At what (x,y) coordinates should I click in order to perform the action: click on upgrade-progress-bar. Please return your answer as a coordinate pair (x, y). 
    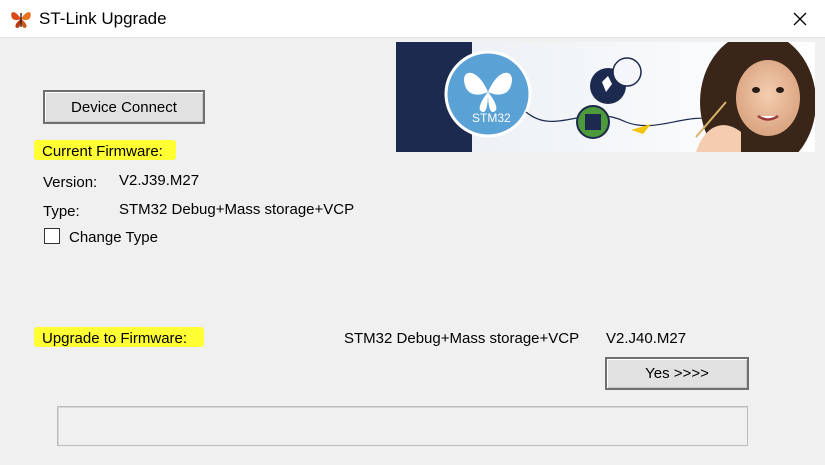
    Looking at the image, I should click on (402, 426).